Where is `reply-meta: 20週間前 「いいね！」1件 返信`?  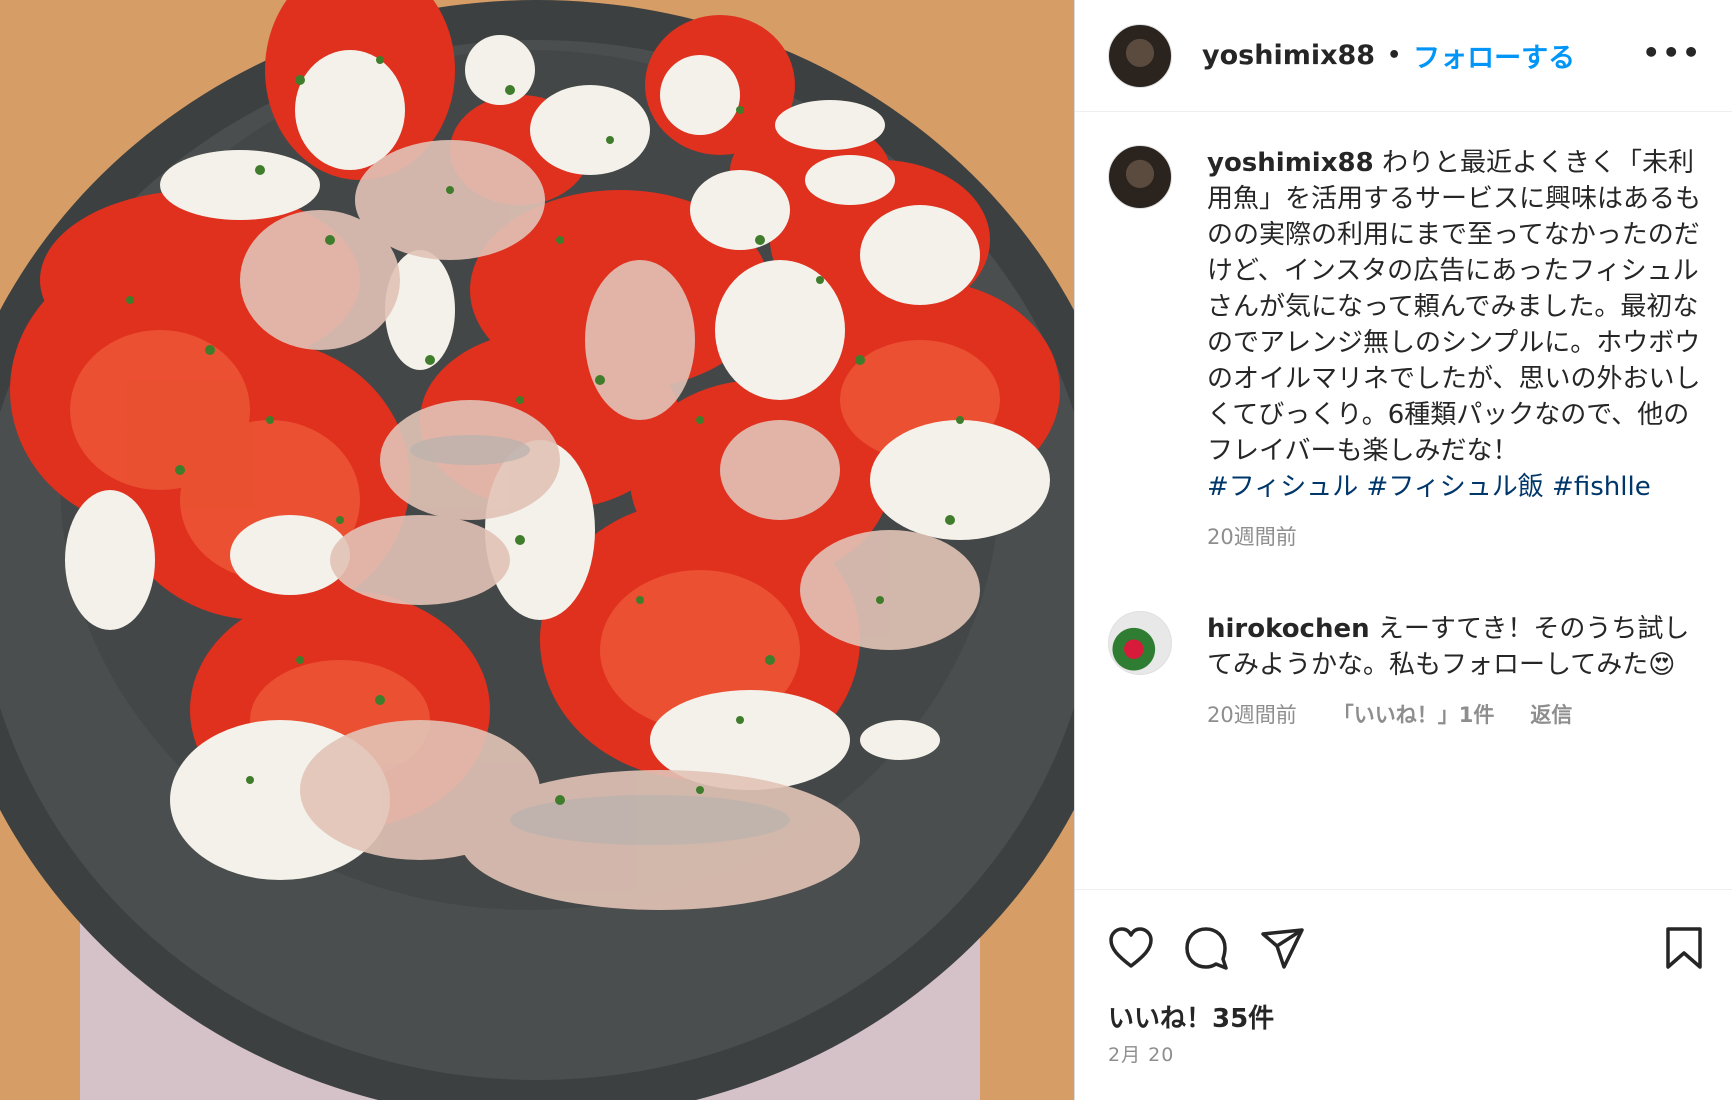
reply-meta: 20週間前 「いいね！」1件 返信 is located at coordinates (1457, 715).